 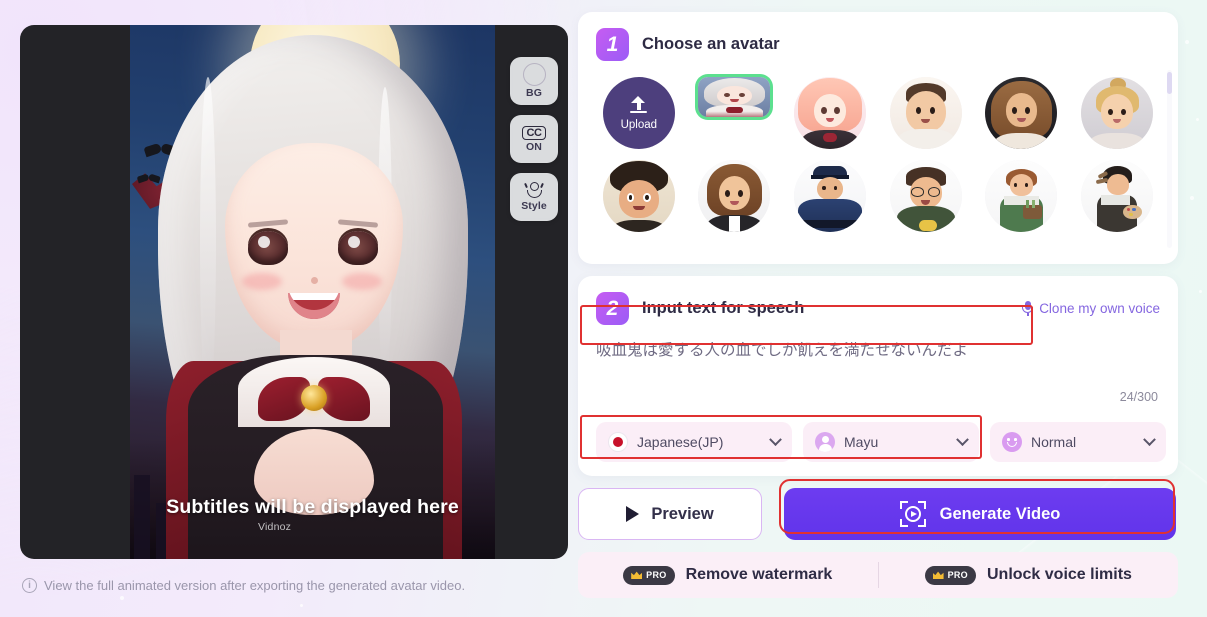 I want to click on avatar-option-young-man-casual, so click(x=925, y=113).